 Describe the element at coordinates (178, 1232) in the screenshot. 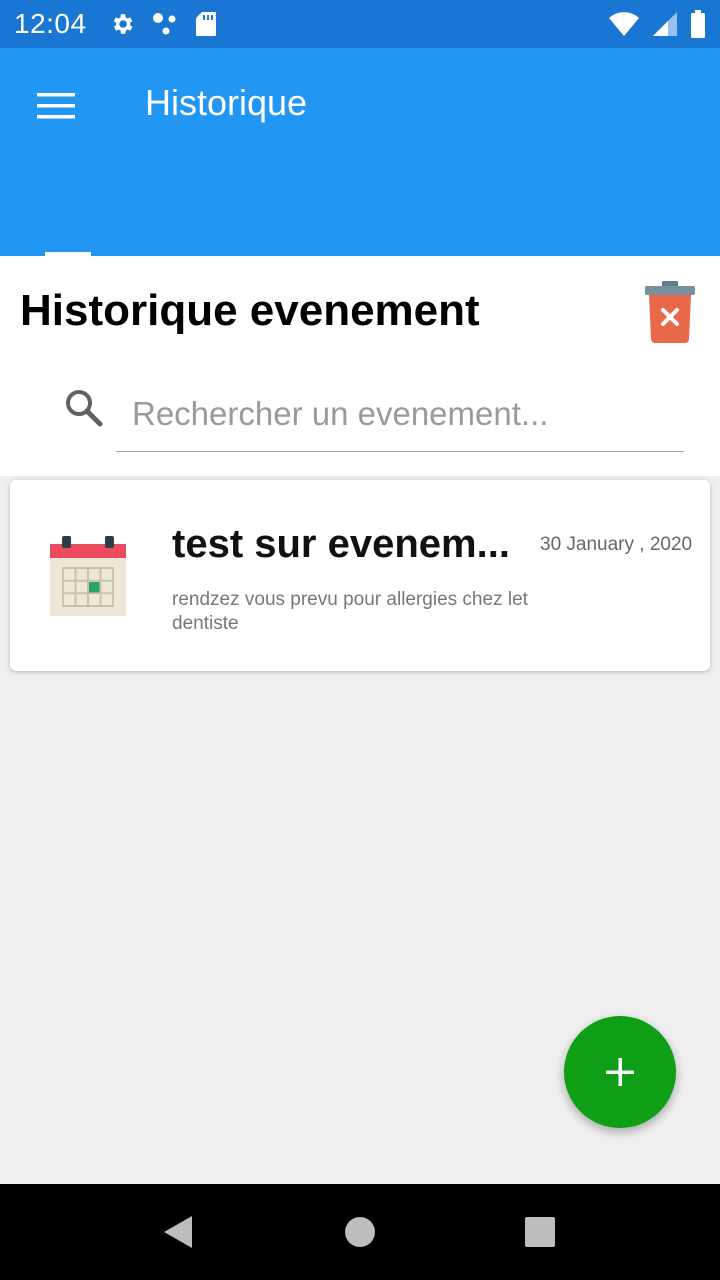

I see `back-icon` at that location.